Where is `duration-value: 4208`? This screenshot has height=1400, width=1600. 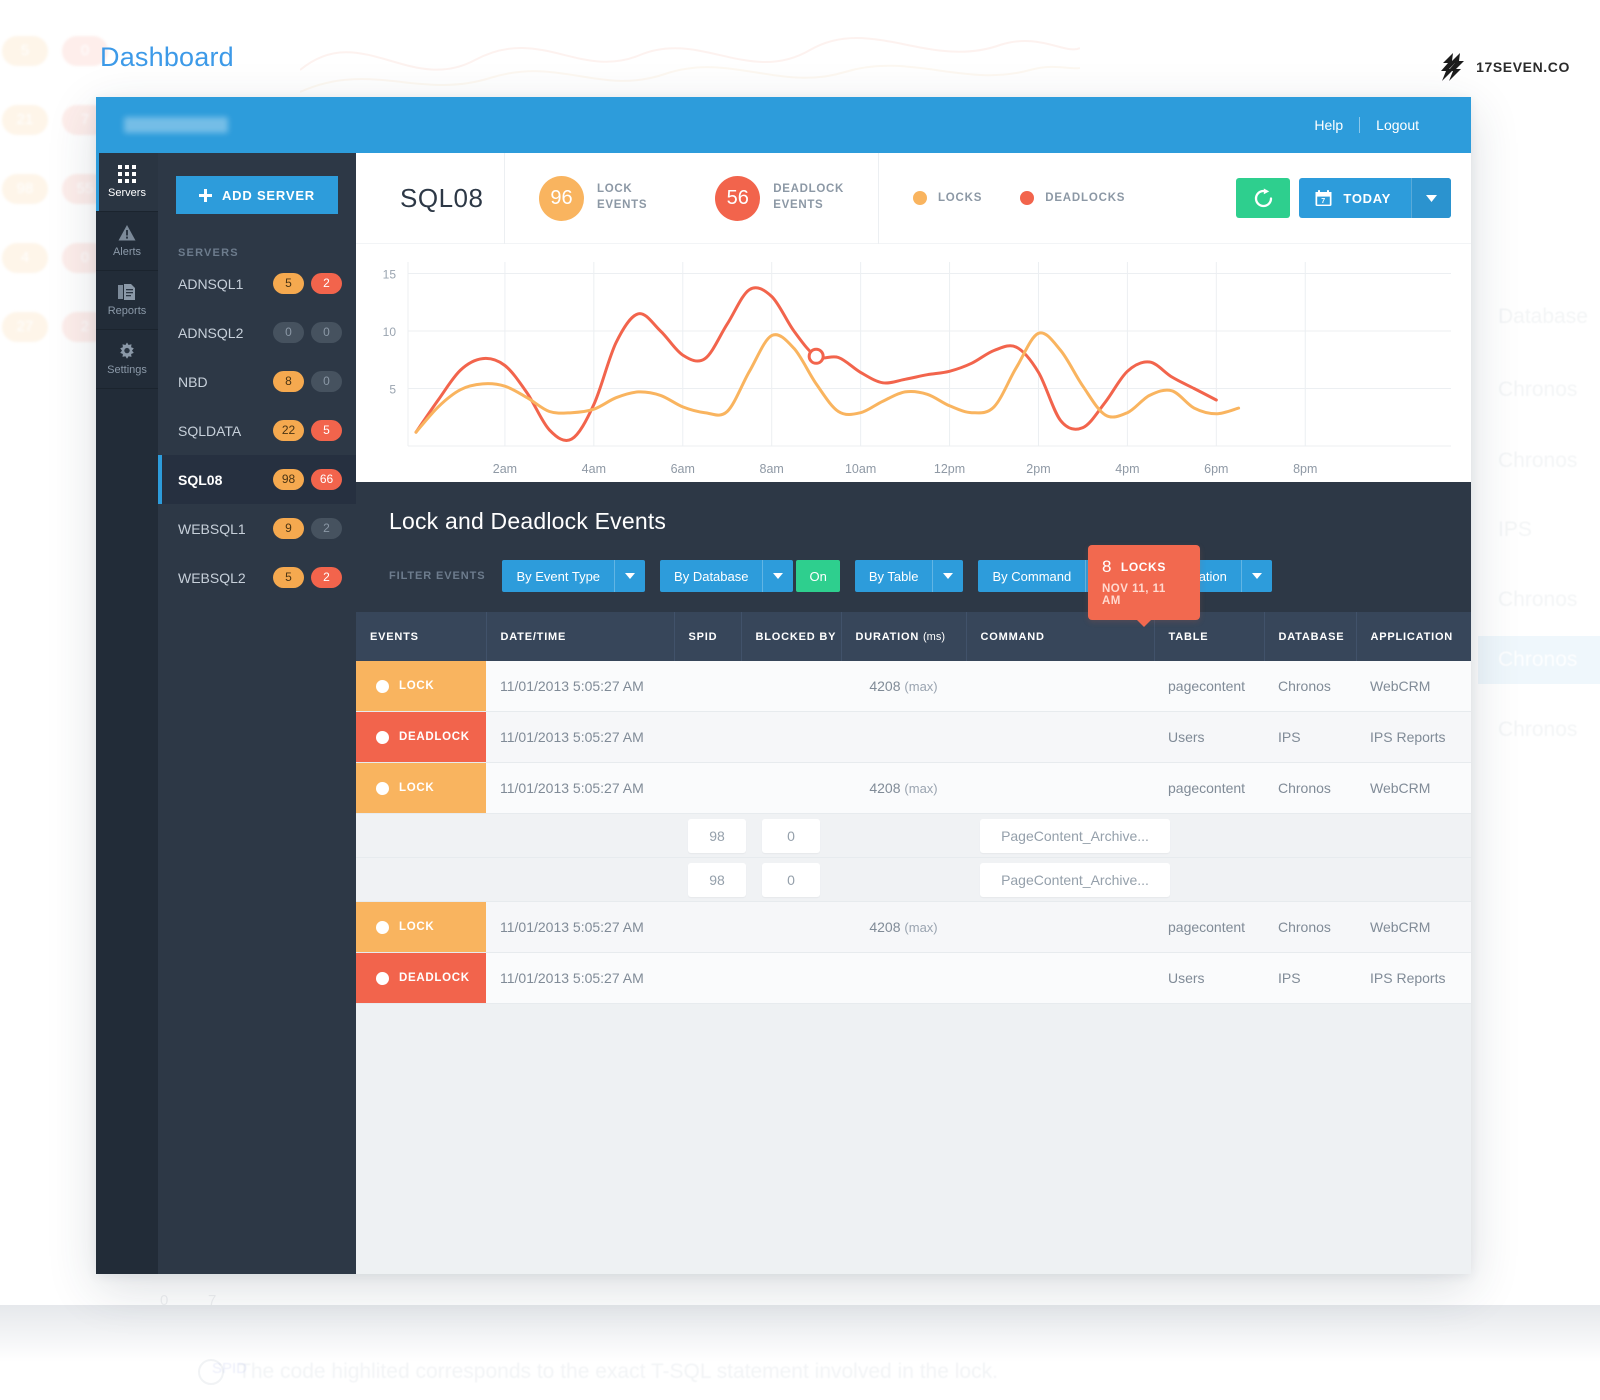 duration-value: 4208 is located at coordinates (885, 788).